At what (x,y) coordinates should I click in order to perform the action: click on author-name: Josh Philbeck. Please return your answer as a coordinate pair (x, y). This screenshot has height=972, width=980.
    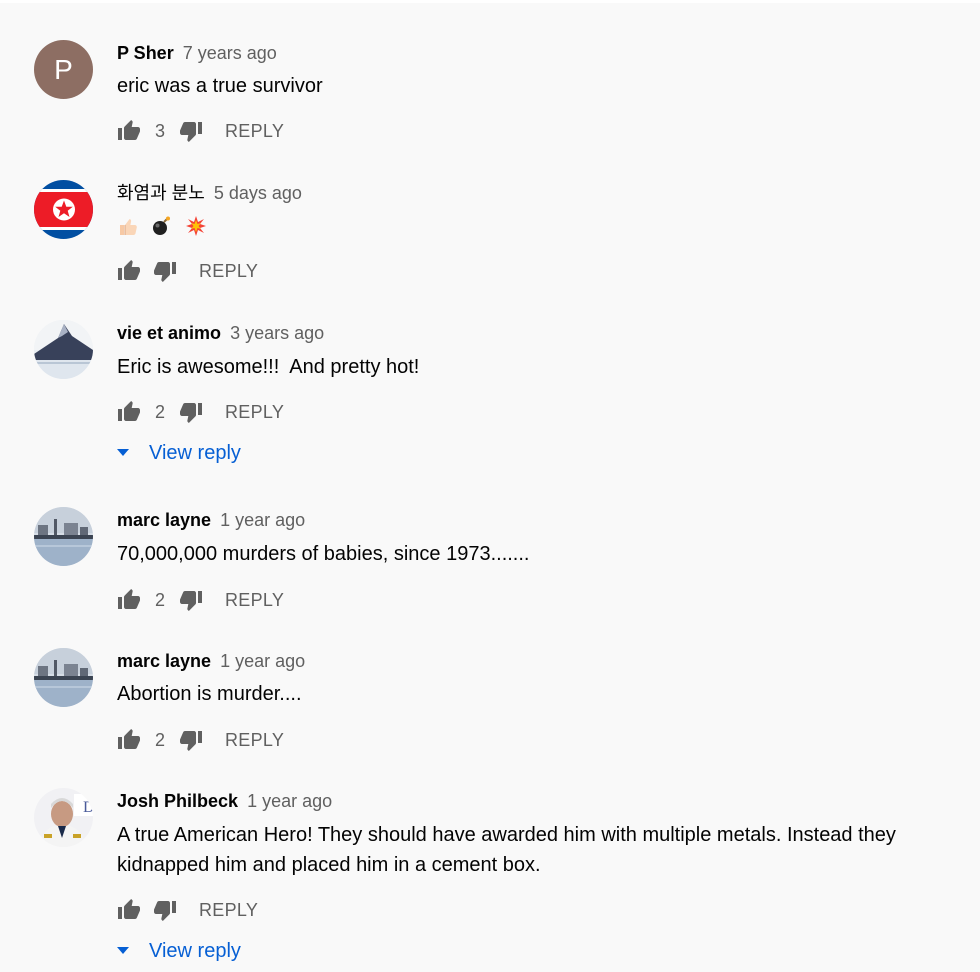
    Looking at the image, I should click on (177, 801).